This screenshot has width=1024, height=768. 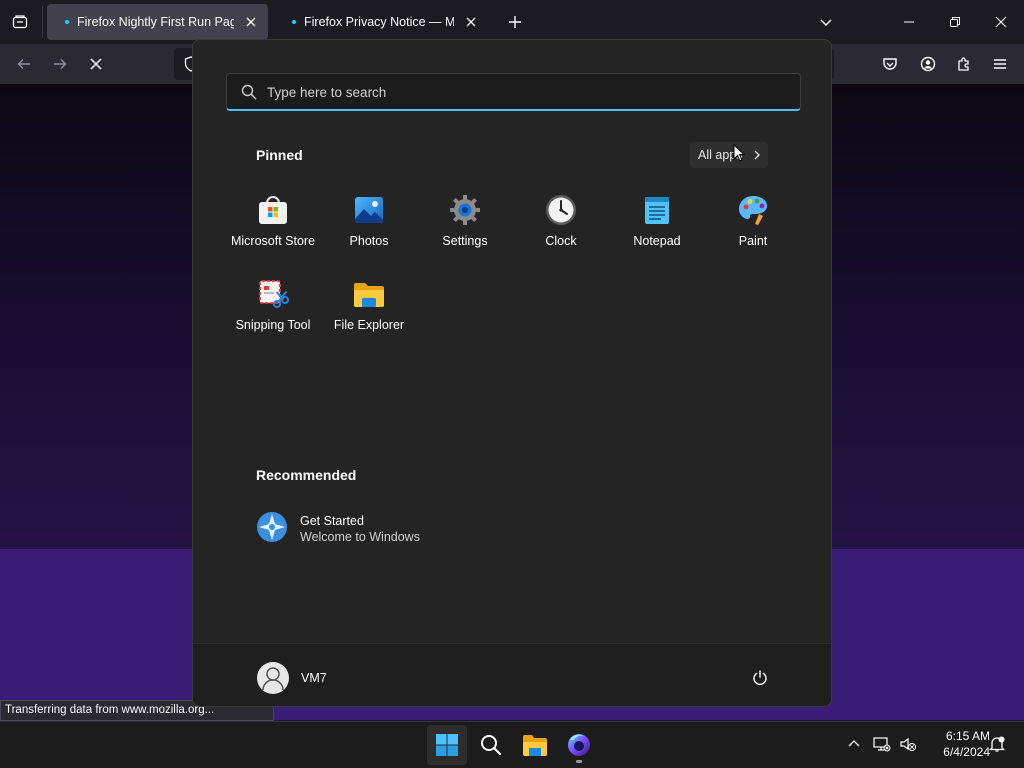 I want to click on tab-title: Firefox Privacy Notice — Mozilla, so click(x=379, y=22).